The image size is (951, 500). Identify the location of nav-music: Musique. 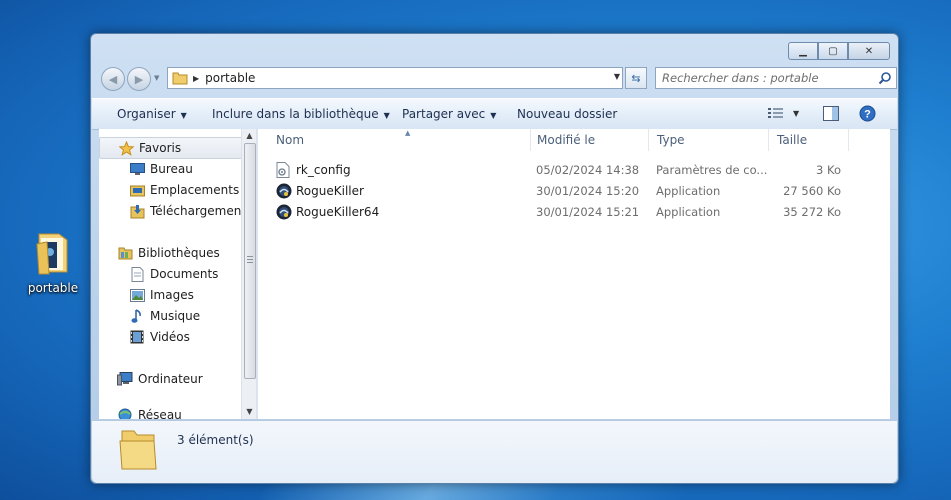
(164, 316).